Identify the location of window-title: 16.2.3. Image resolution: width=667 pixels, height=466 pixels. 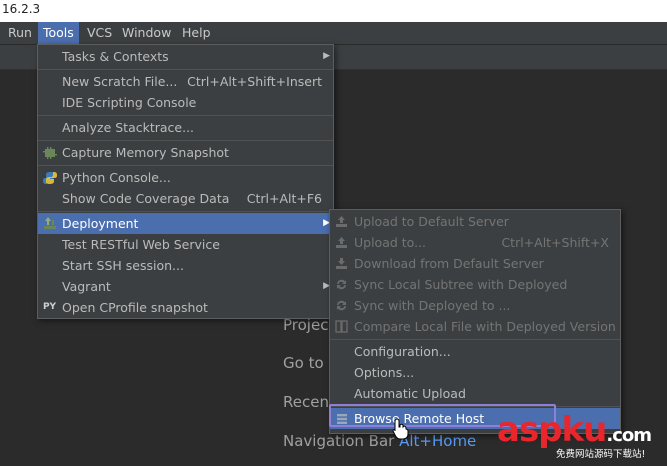
(21, 9).